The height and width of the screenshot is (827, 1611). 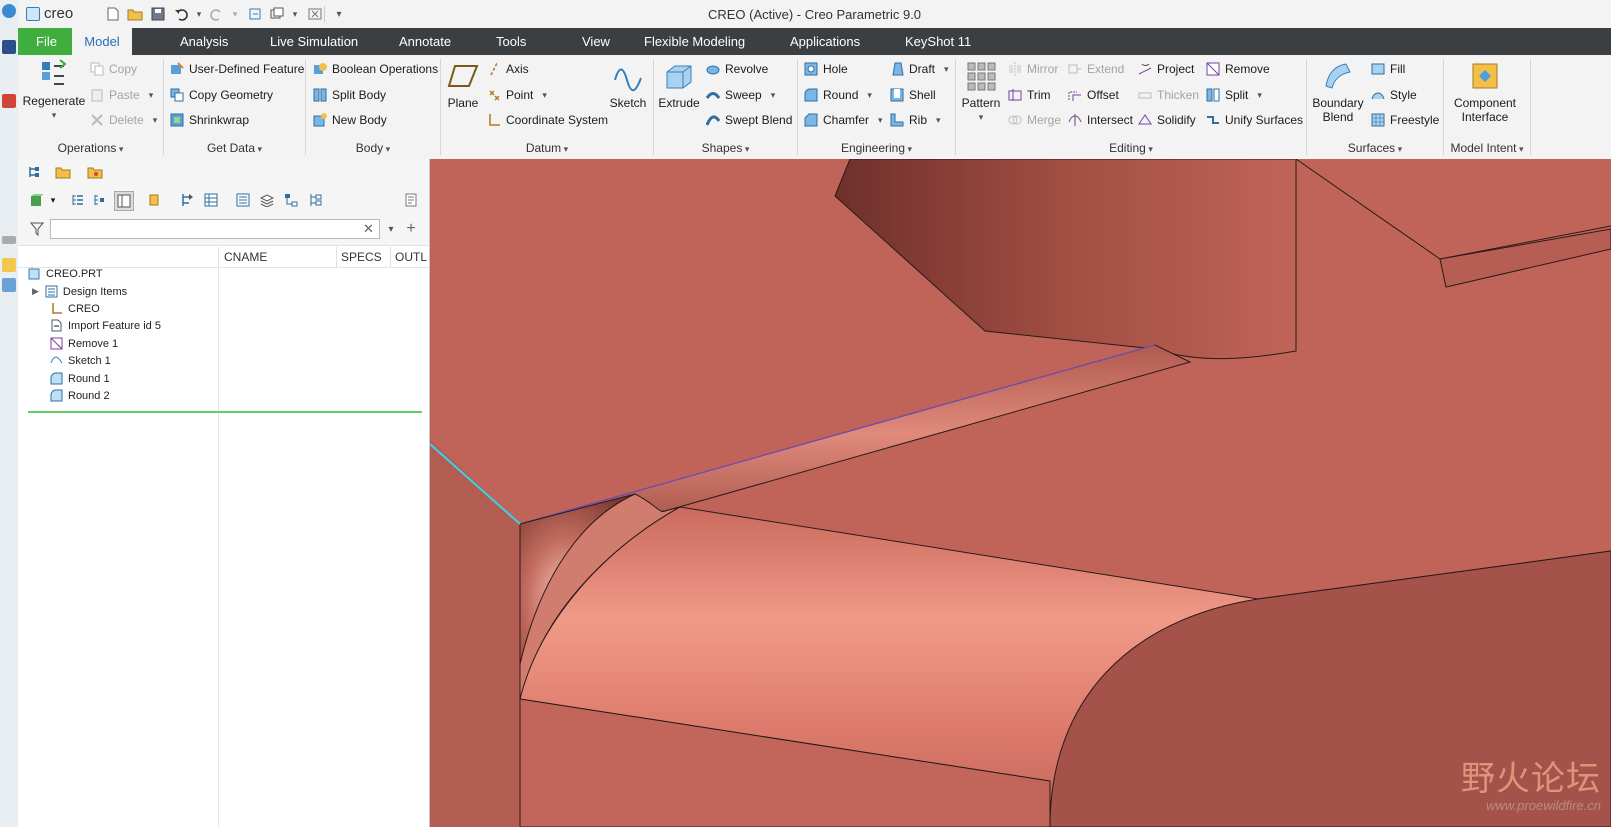 I want to click on copy-geometry-button: Copy Geometry, so click(x=221, y=95).